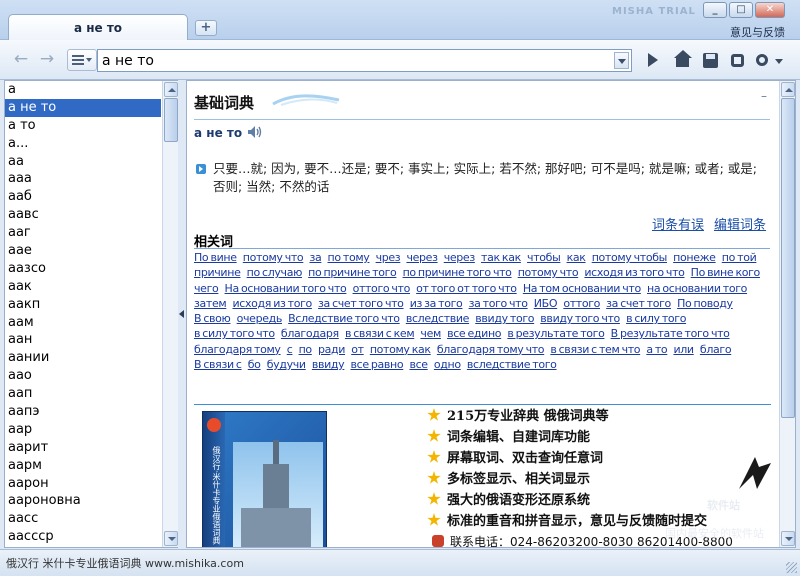  I want to click on report-error-link: 词条有误, so click(678, 223).